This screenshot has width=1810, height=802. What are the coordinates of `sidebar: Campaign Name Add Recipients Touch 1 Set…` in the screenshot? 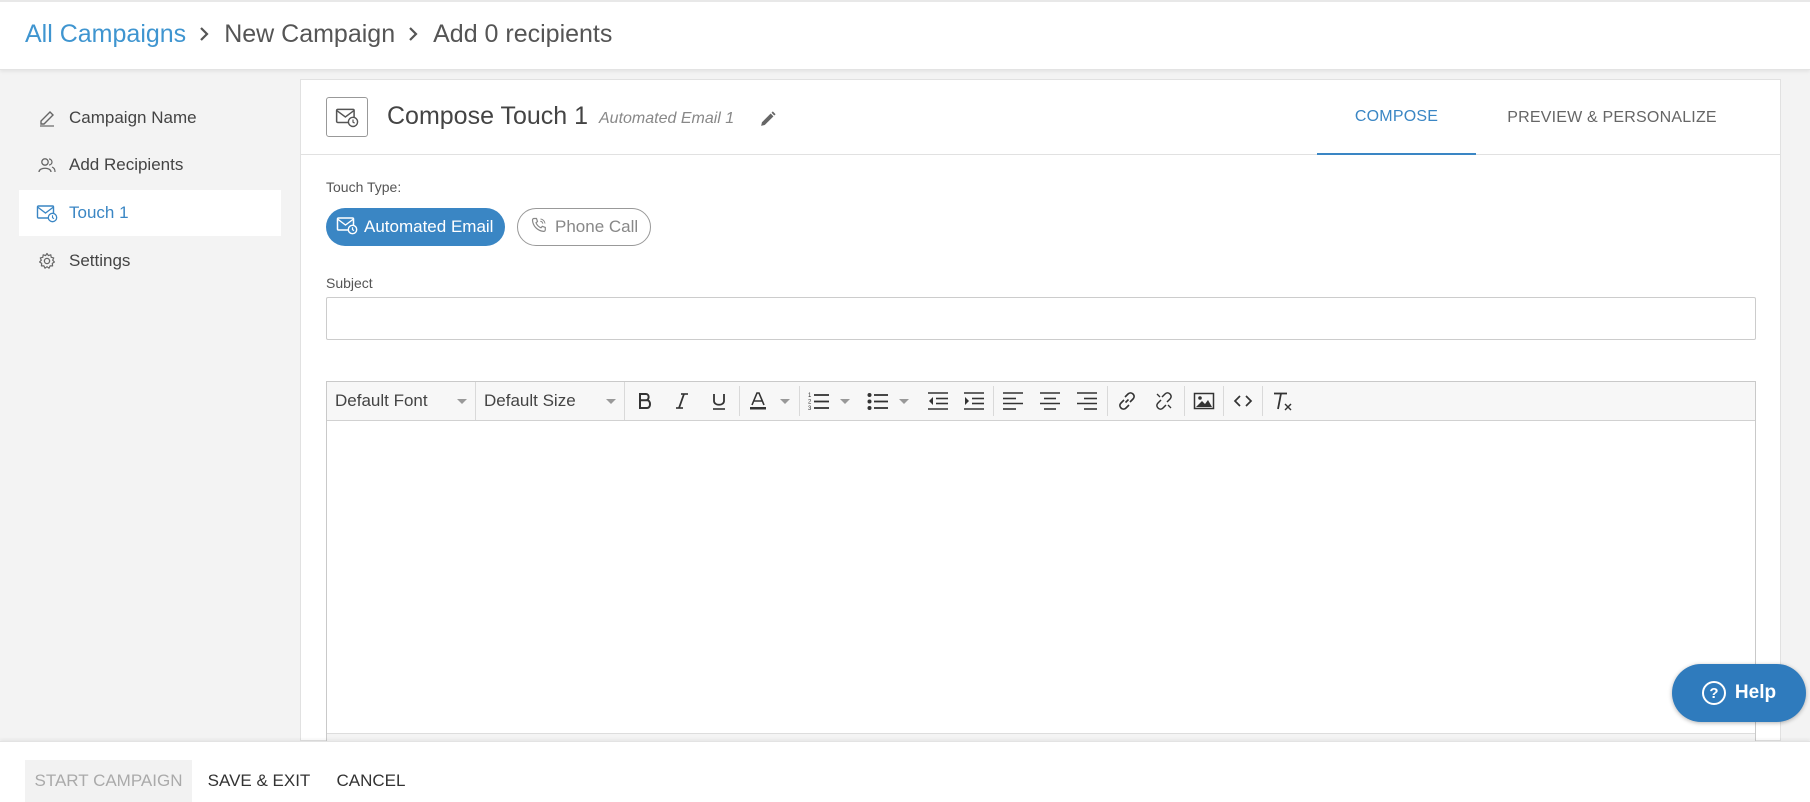 It's located at (150, 406).